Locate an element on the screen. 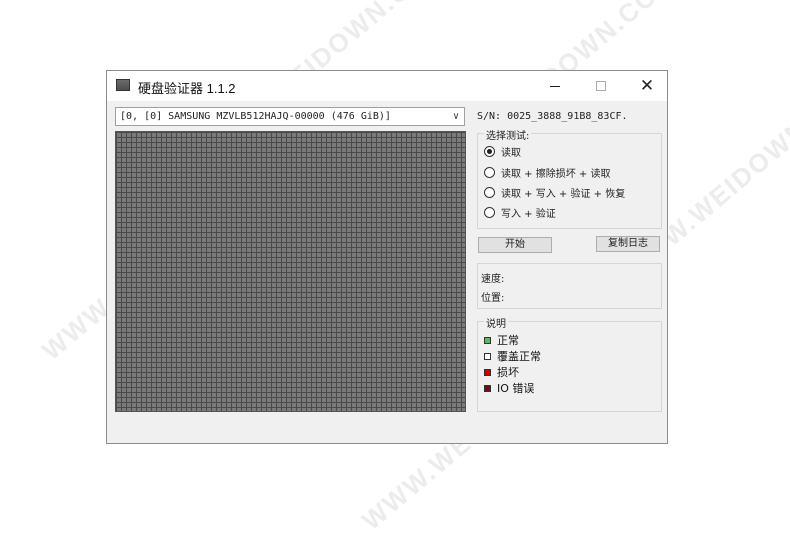 This screenshot has width=790, height=537. radio-label: 读取 is located at coordinates (511, 153).